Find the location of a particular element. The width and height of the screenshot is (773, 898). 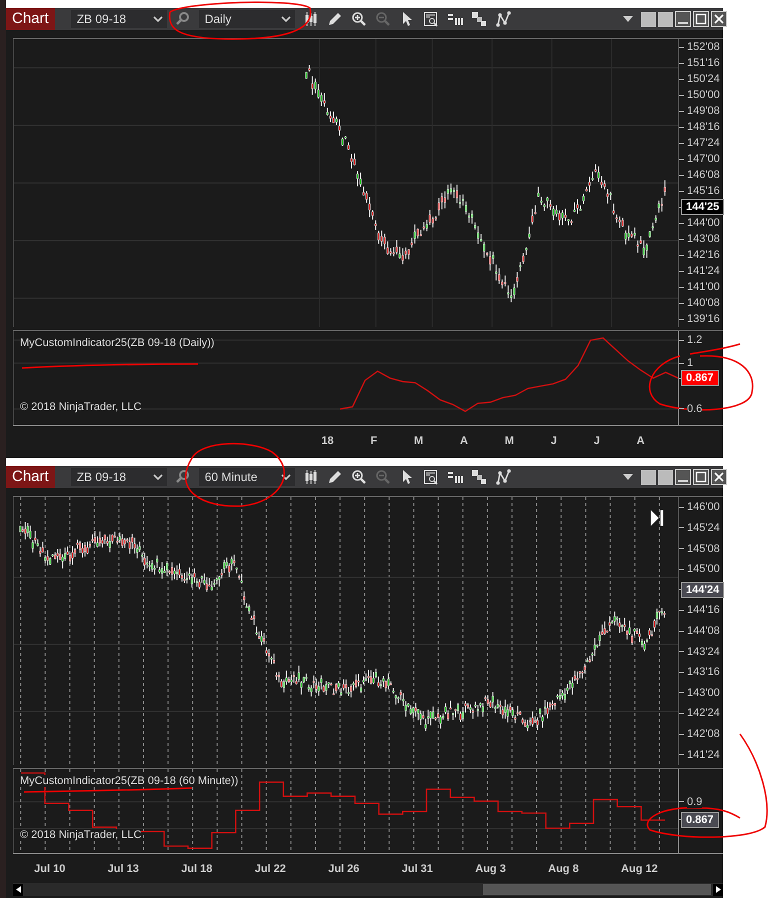

horizontal-scrollbar is located at coordinates (368, 889).